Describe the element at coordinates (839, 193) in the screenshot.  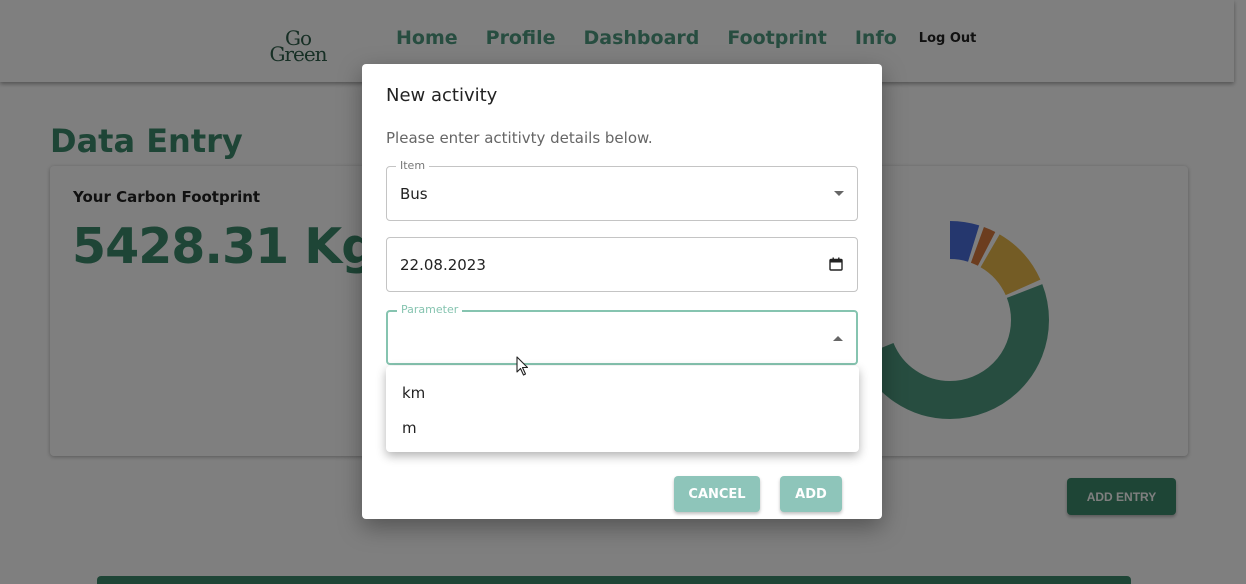
I see `chevron-down-icon` at that location.